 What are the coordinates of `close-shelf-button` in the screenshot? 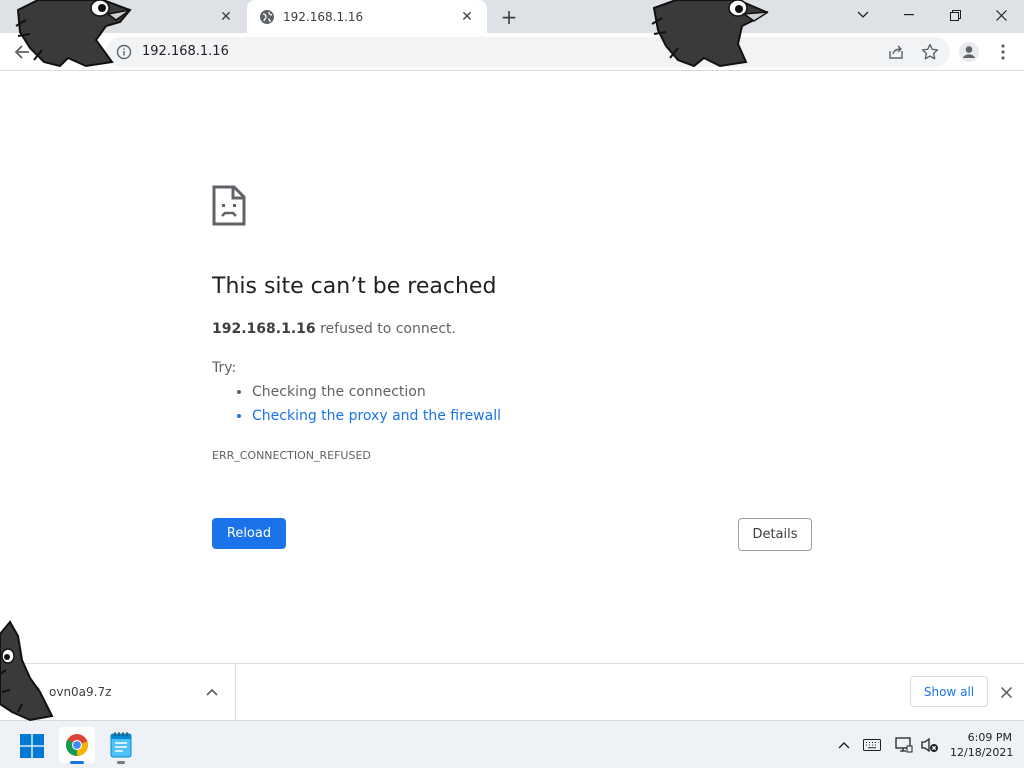 It's located at (1006, 692).